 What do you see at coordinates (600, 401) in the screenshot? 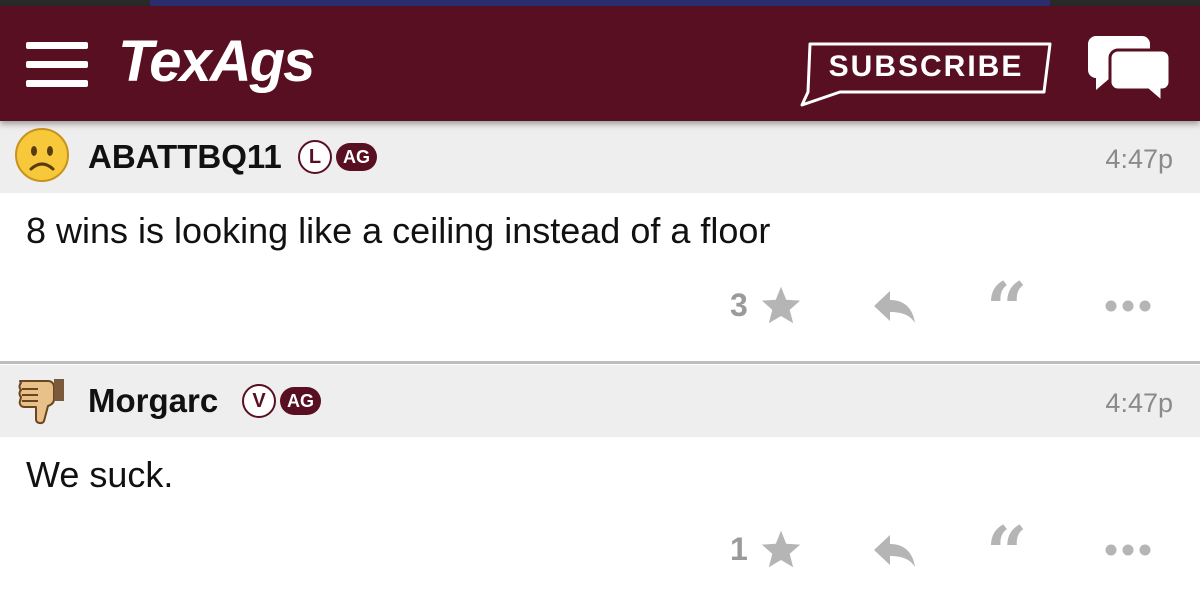
I see `post-header: Morgarc V AG 4:47p` at bounding box center [600, 401].